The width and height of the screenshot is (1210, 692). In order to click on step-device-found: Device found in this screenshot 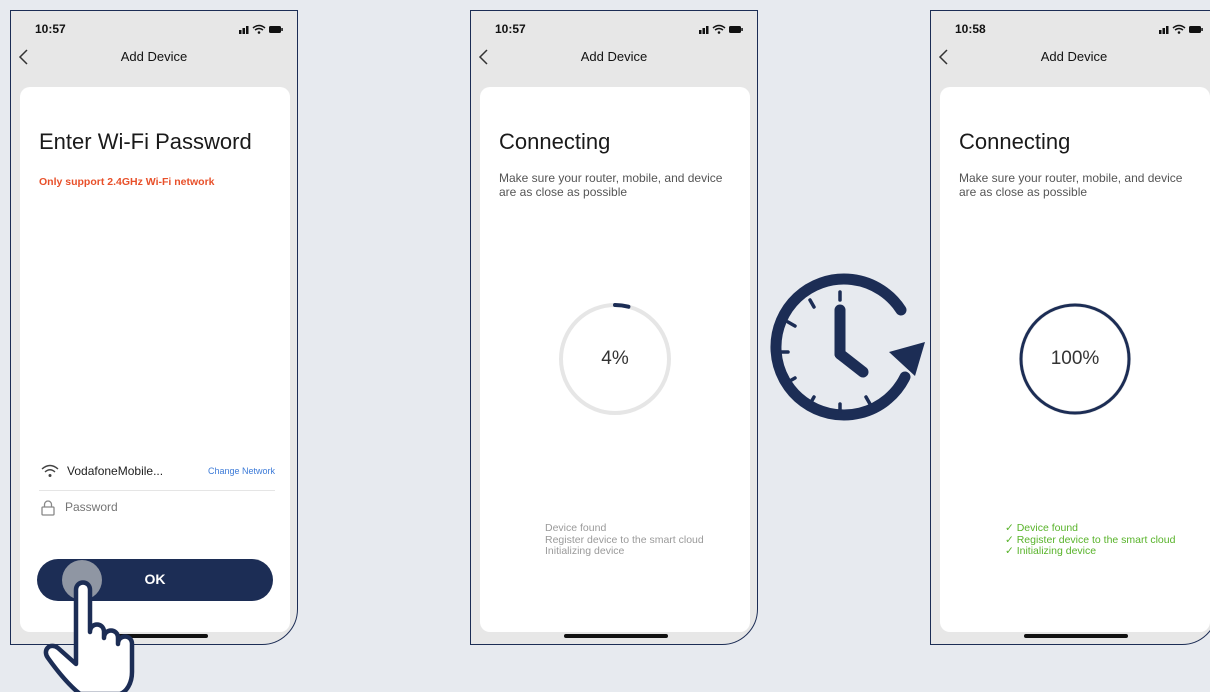, I will do `click(576, 528)`.